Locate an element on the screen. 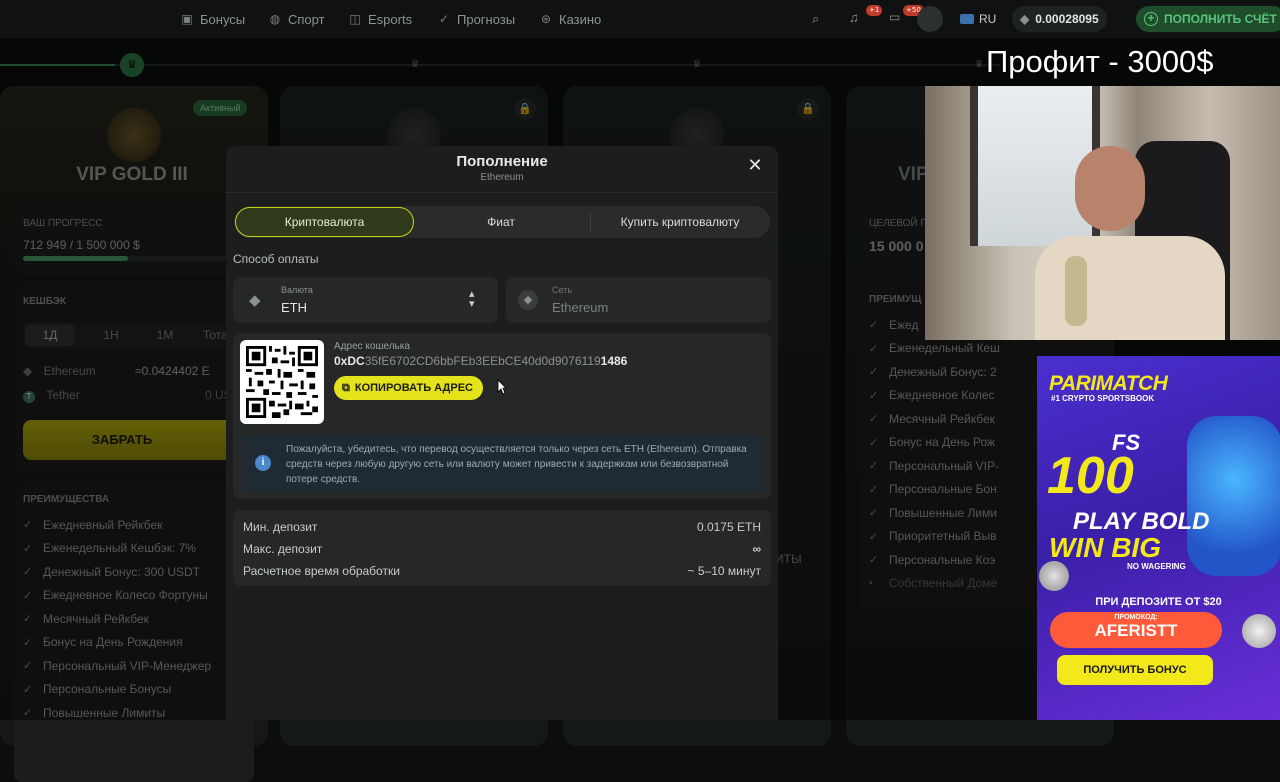  ad-promo-code: AFERISTT is located at coordinates (1136, 630).